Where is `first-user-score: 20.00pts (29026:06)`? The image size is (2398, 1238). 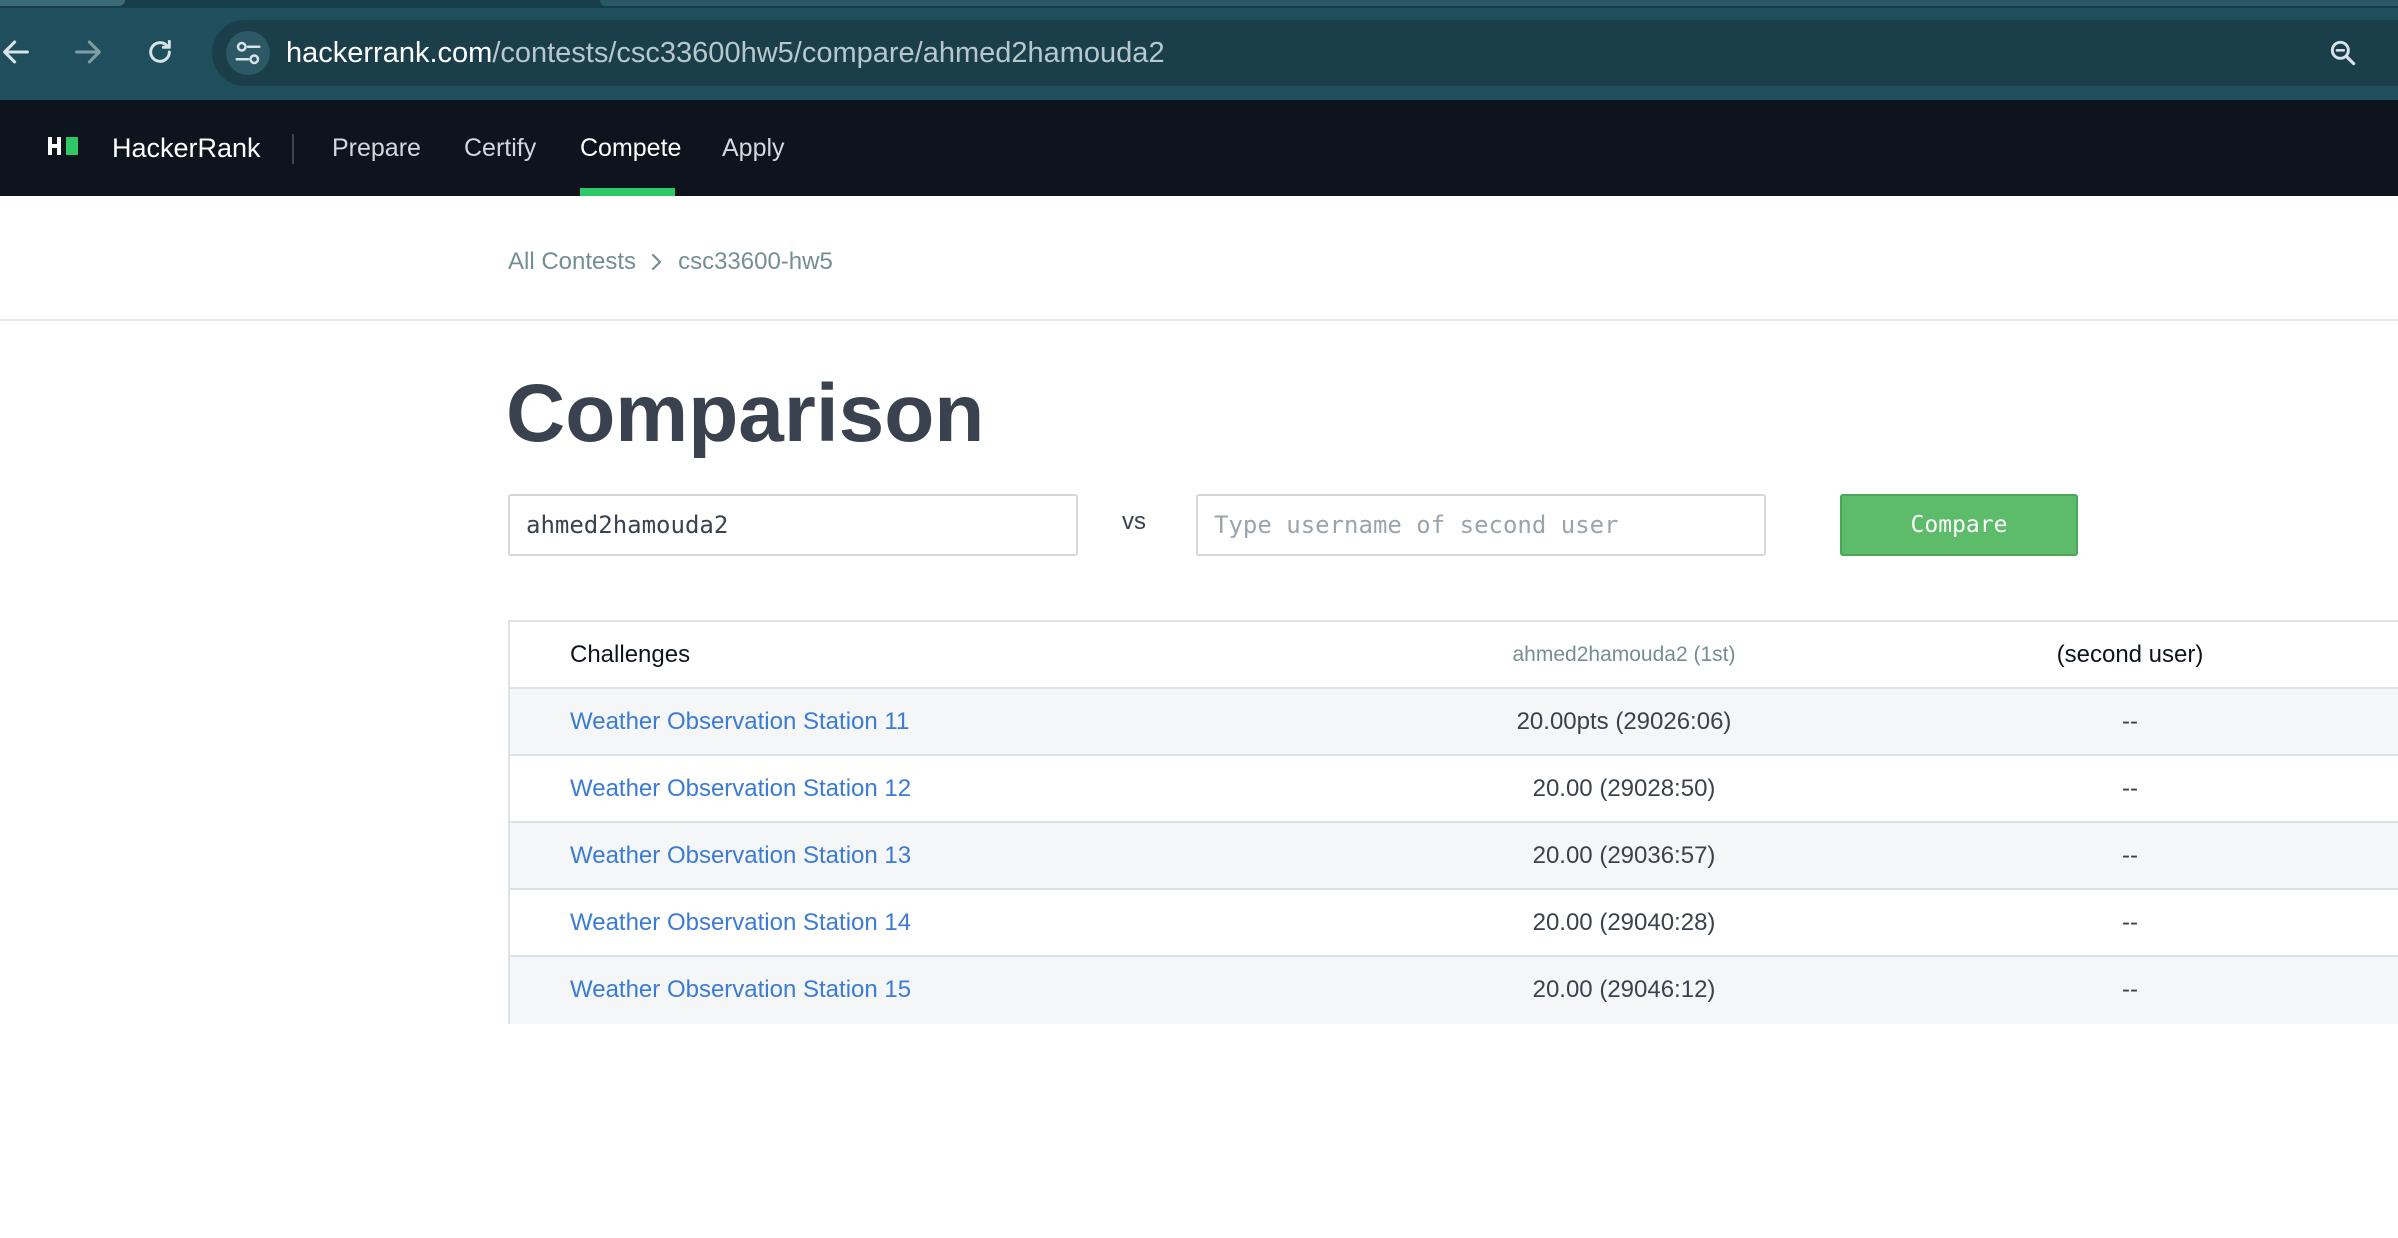
first-user-score: 20.00pts (29026:06) is located at coordinates (1624, 721).